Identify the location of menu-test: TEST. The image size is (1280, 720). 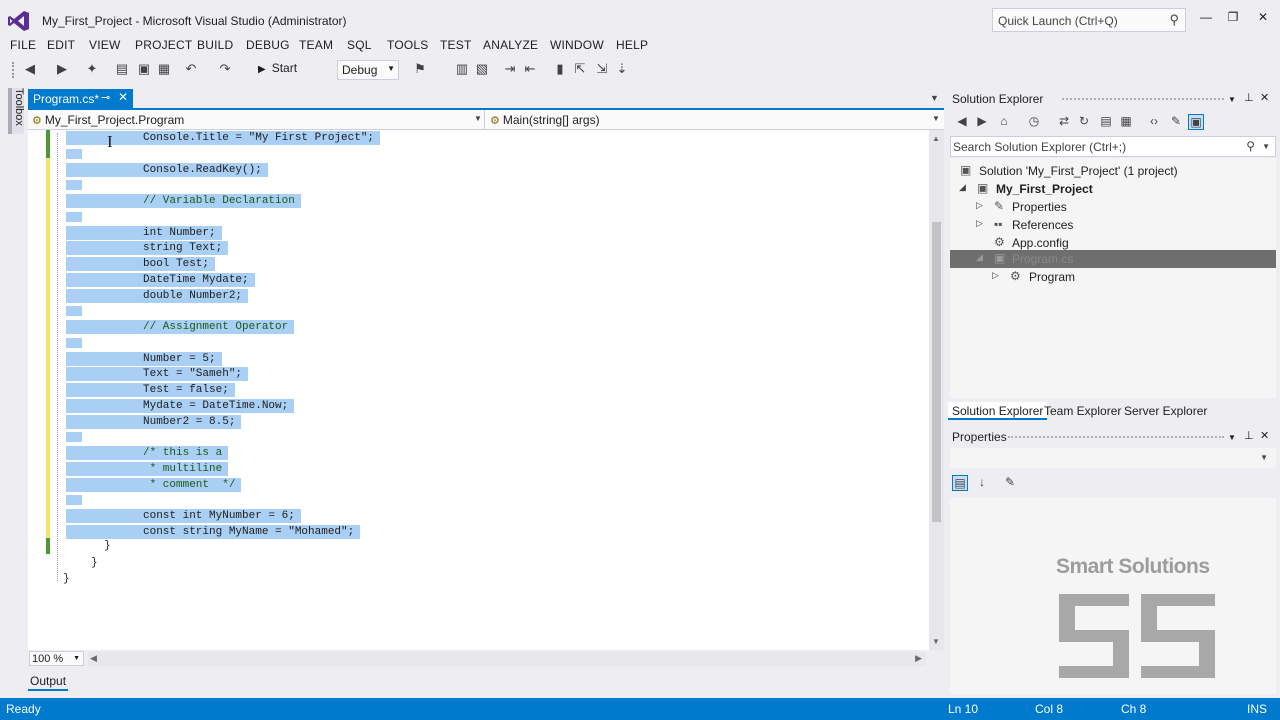
(455, 45).